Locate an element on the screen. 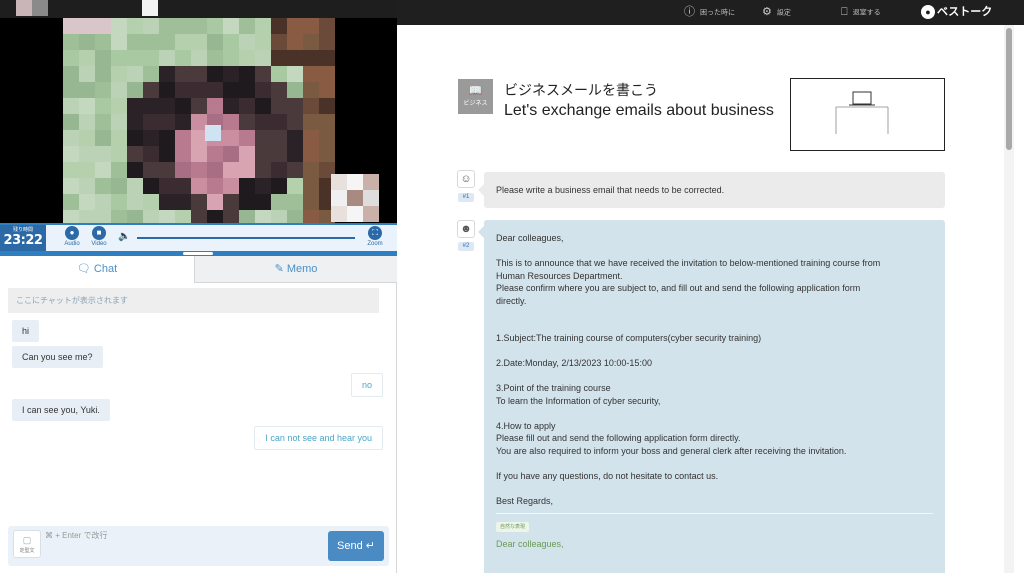 The width and height of the screenshot is (1024, 573). send-button: Send ↵ is located at coordinates (356, 546).